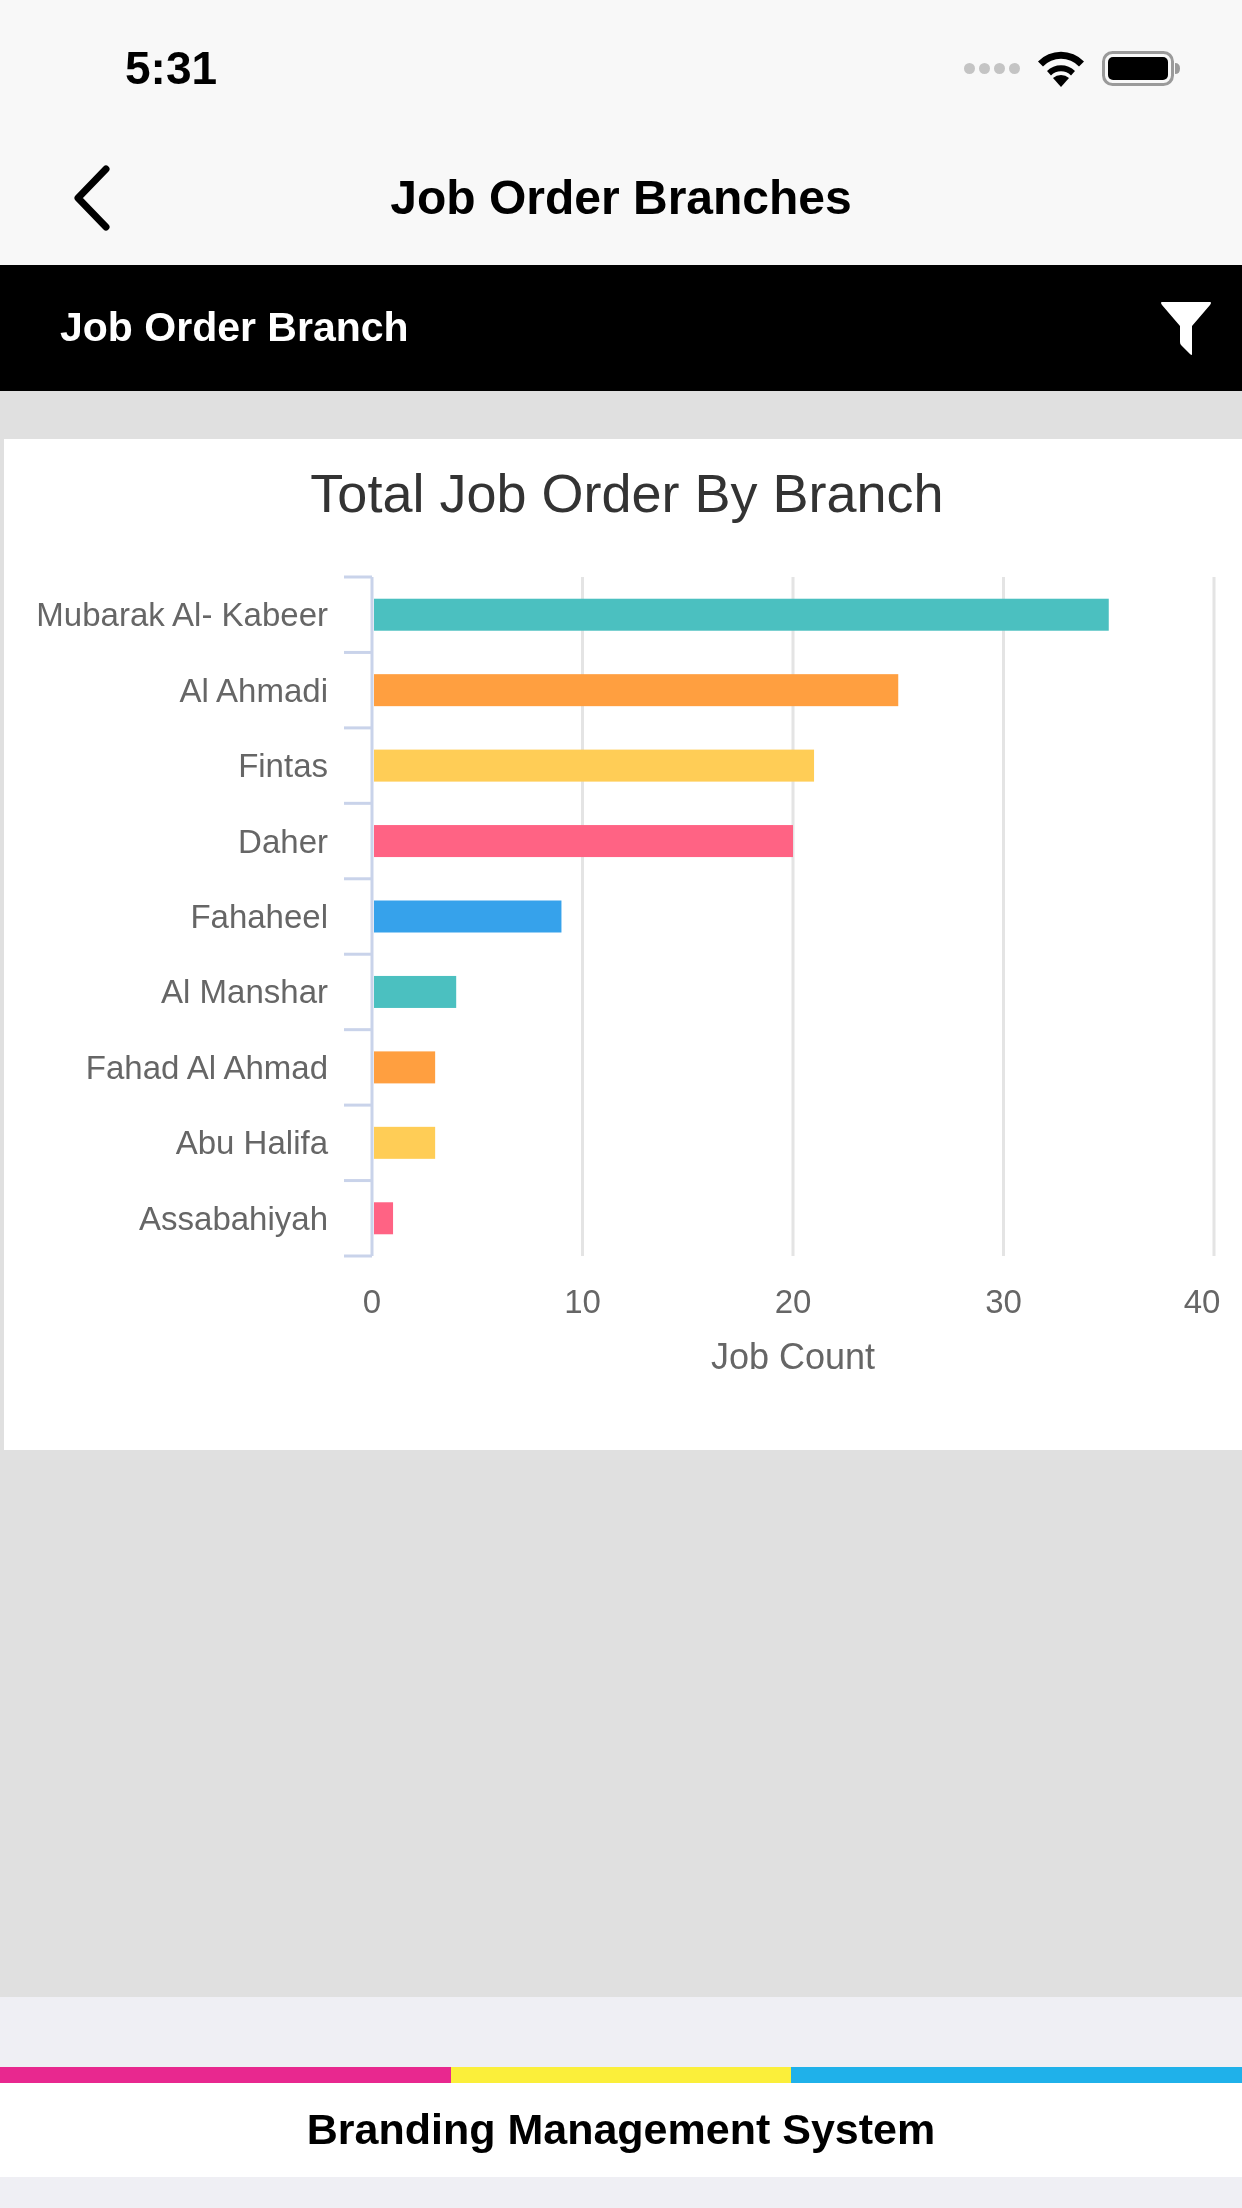 The width and height of the screenshot is (1242, 2208). Describe the element at coordinates (621, 197) in the screenshot. I see `page-title: Job Order Branches` at that location.